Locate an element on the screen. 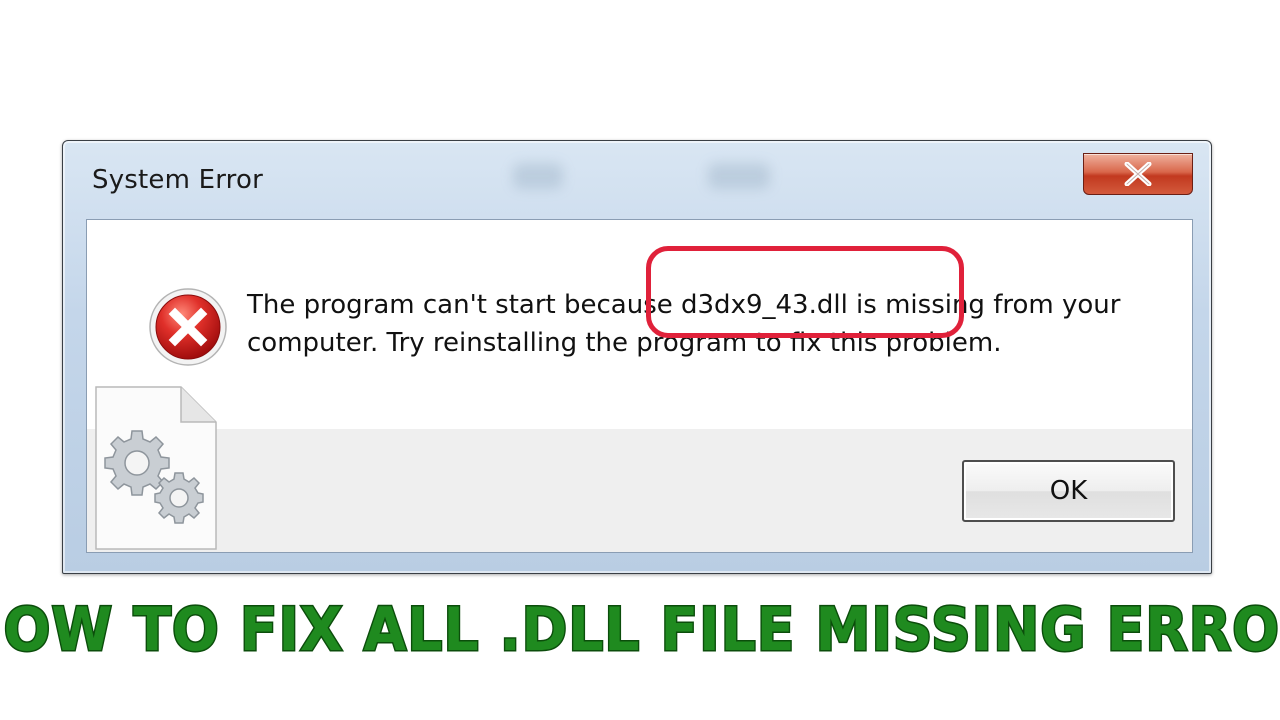 The width and height of the screenshot is (1280, 720). error-x-icon is located at coordinates (188, 327).